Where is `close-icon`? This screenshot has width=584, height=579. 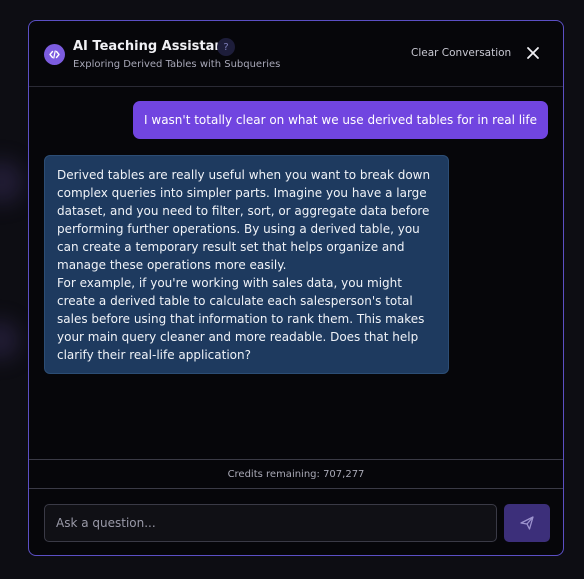 close-icon is located at coordinates (533, 53).